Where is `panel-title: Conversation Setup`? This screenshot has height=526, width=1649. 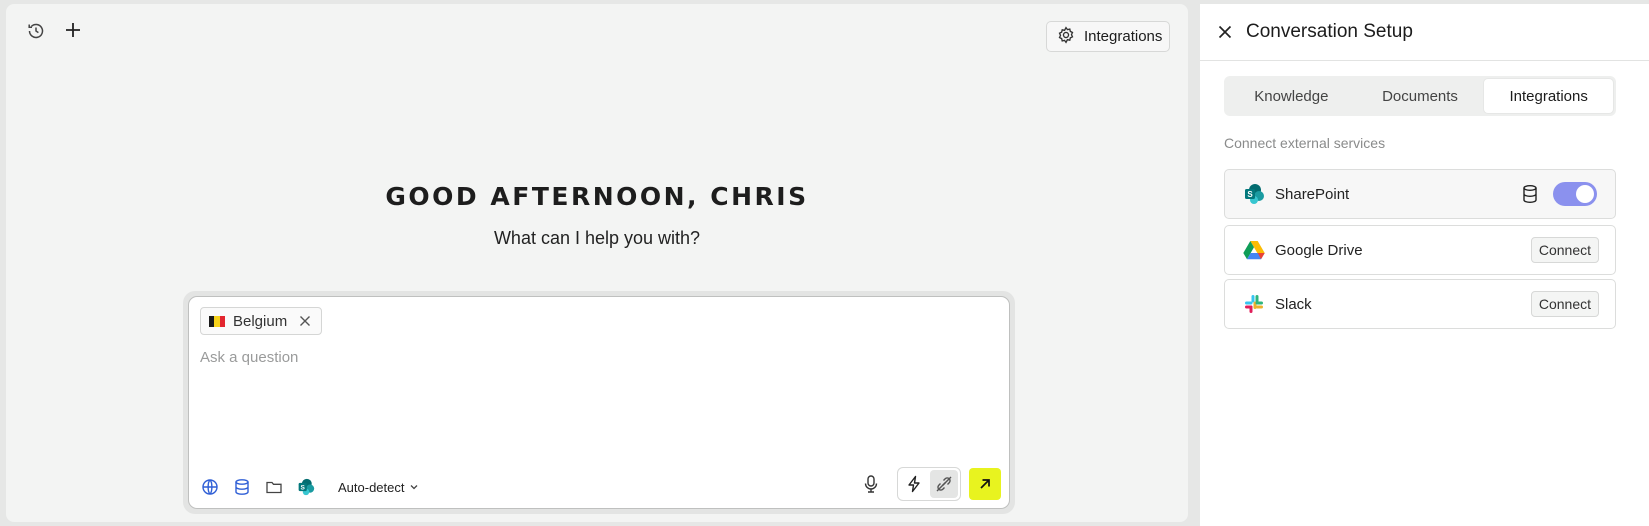 panel-title: Conversation Setup is located at coordinates (1329, 31).